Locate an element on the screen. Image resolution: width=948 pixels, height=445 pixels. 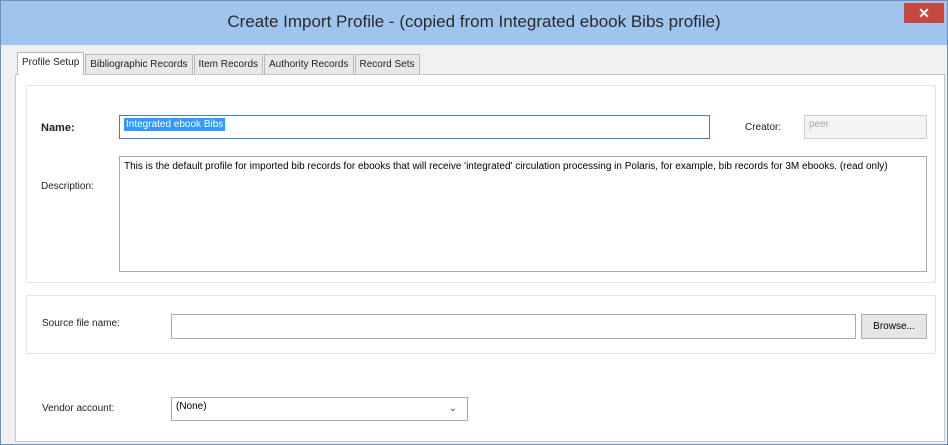
tab-record-sets: Record Sets is located at coordinates (387, 64).